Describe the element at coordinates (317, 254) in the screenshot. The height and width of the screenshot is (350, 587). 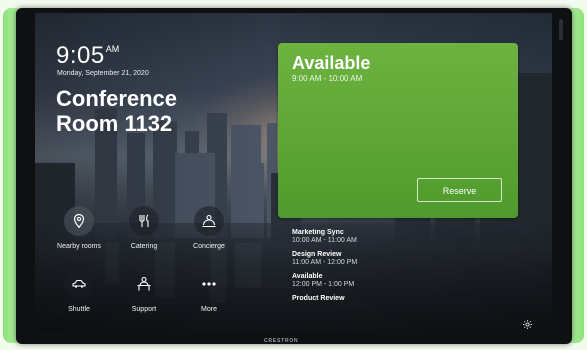
I see `agenda-item-title: Design Review` at that location.